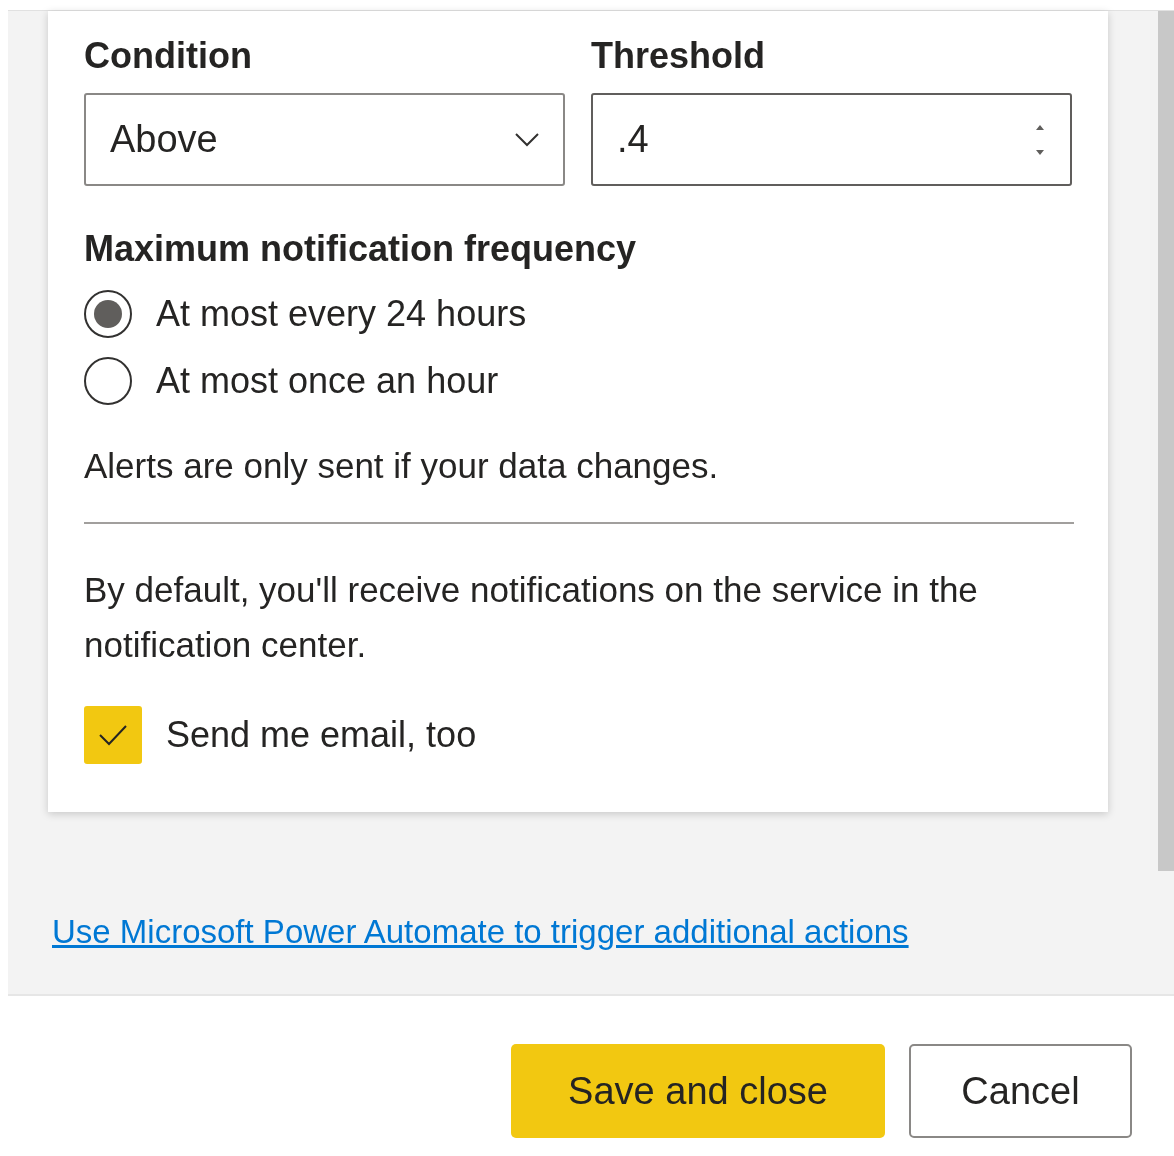  I want to click on email-checkbox, so click(113, 735).